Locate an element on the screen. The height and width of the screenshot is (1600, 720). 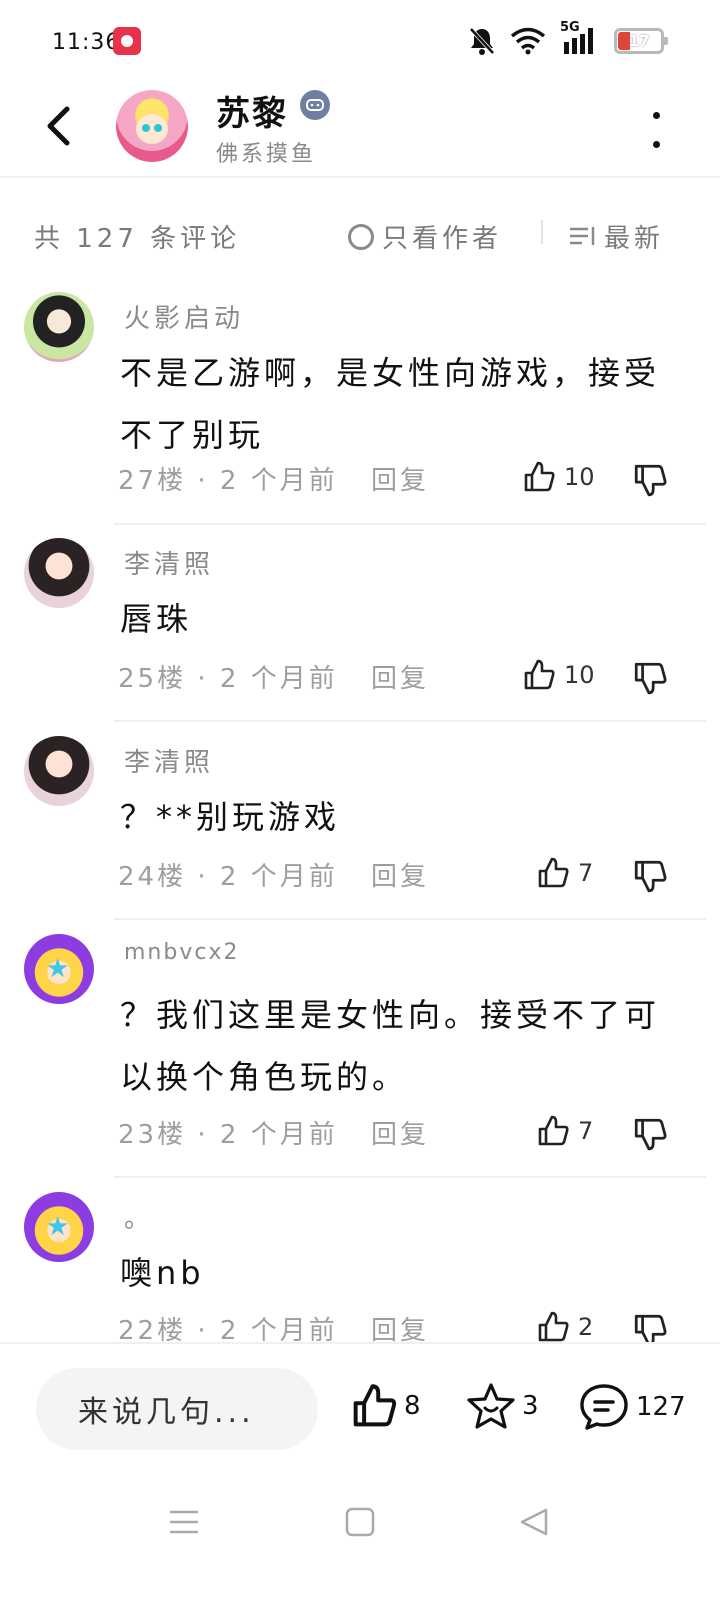
comment-text: 唇珠 is located at coordinates (156, 619).